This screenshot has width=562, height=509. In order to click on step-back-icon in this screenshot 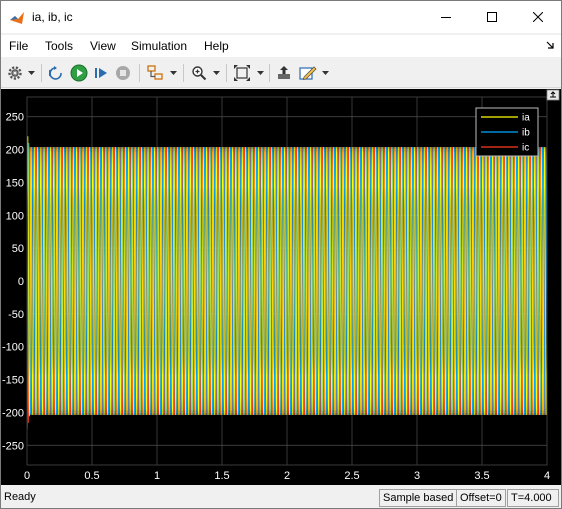, I will do `click(55, 73)`.